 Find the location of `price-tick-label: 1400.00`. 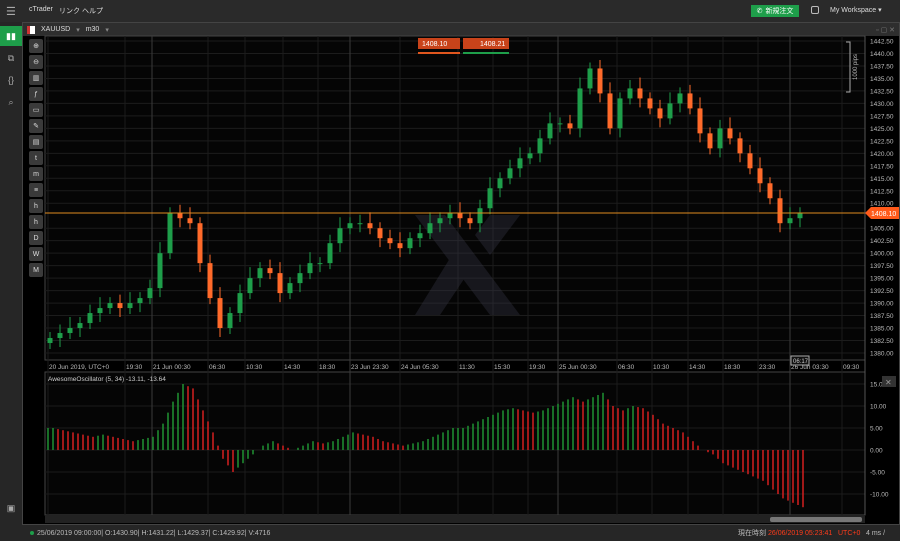

price-tick-label: 1400.00 is located at coordinates (882, 254).